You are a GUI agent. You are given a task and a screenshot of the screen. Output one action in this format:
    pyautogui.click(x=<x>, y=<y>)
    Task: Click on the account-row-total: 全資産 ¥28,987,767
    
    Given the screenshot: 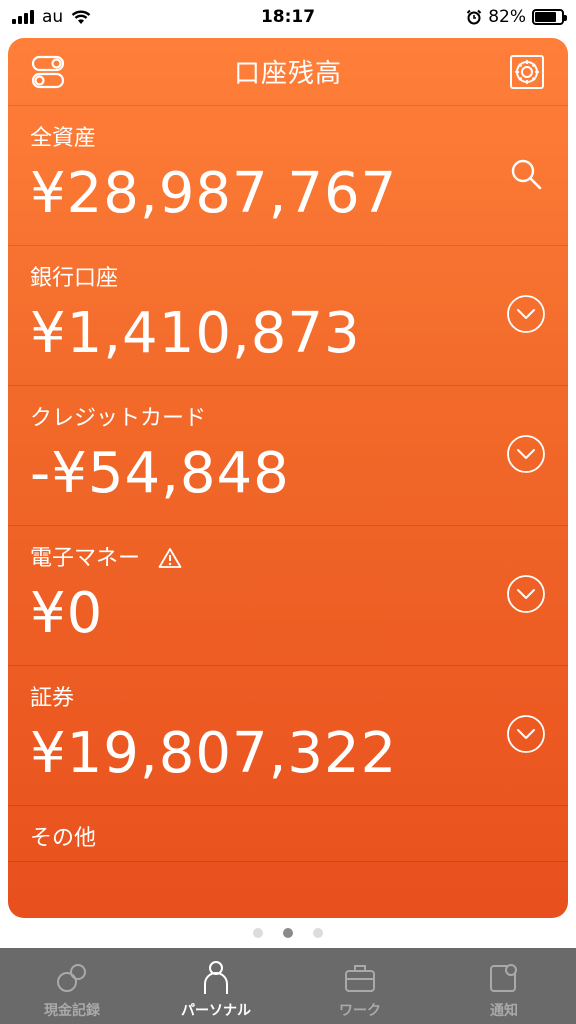 What is the action you would take?
    pyautogui.click(x=288, y=176)
    